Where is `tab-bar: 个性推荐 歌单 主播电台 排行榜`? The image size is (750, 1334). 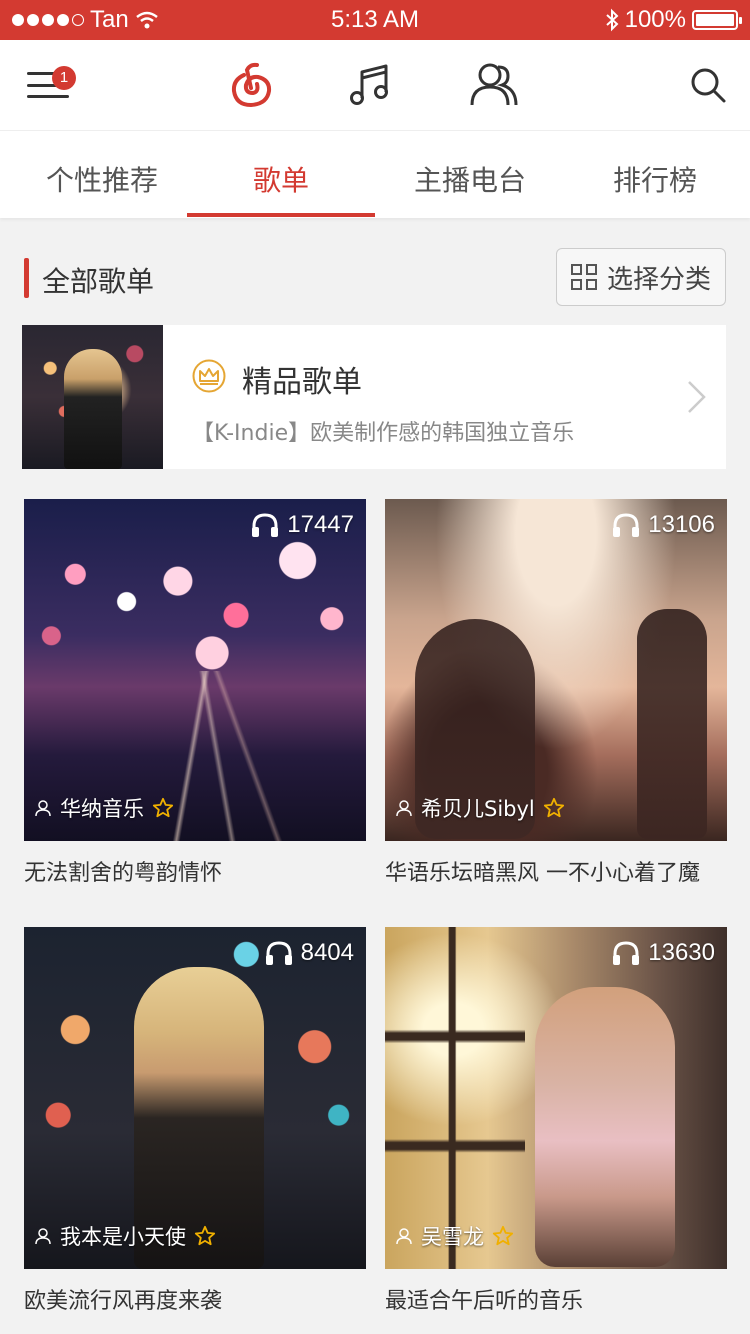
tab-bar: 个性推荐 歌单 主播电台 排行榜 is located at coordinates (375, 174).